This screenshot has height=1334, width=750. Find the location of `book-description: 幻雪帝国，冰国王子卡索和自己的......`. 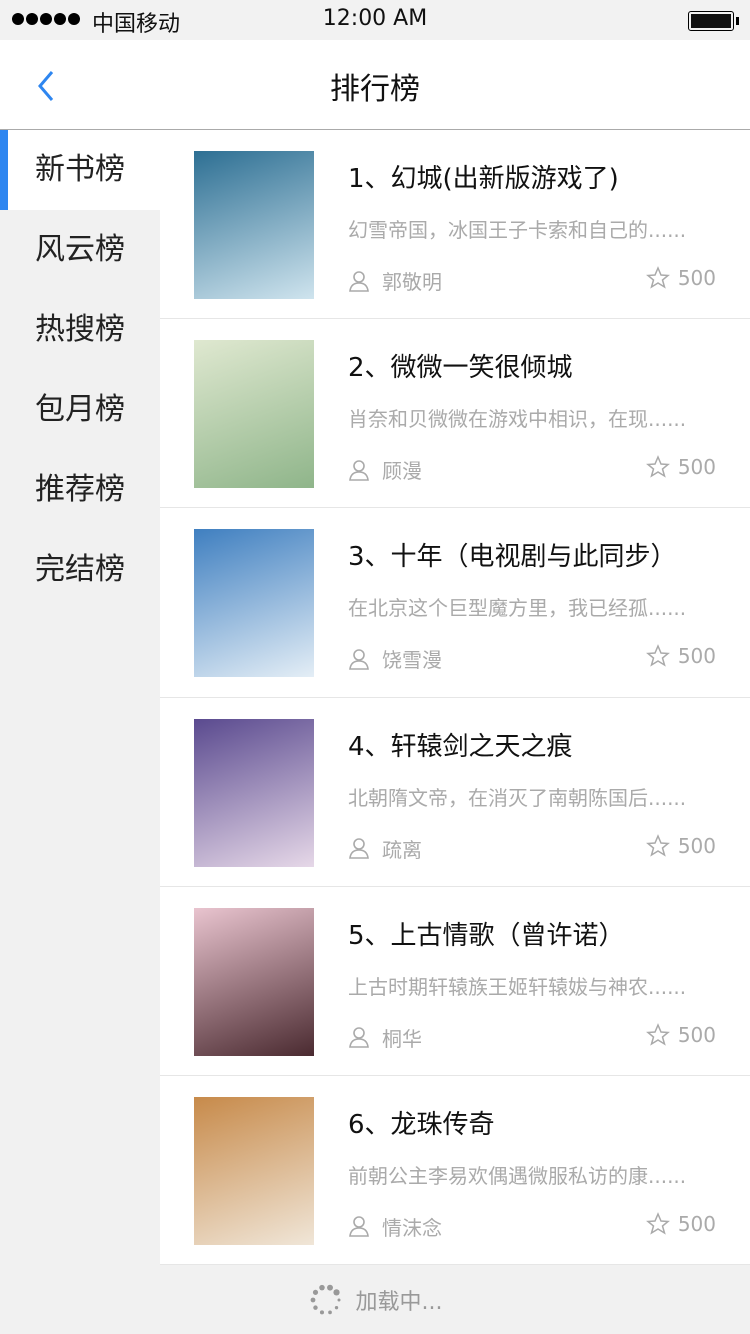

book-description: 幻雪帝国，冰国王子卡索和自己的...... is located at coordinates (517, 230).